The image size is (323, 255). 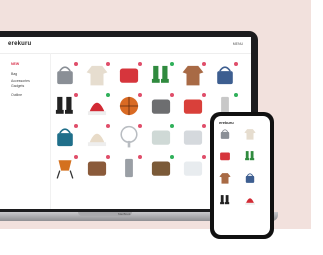 I want to click on sidebar-item-gadgets: Gadgets, so click(x=17, y=86).